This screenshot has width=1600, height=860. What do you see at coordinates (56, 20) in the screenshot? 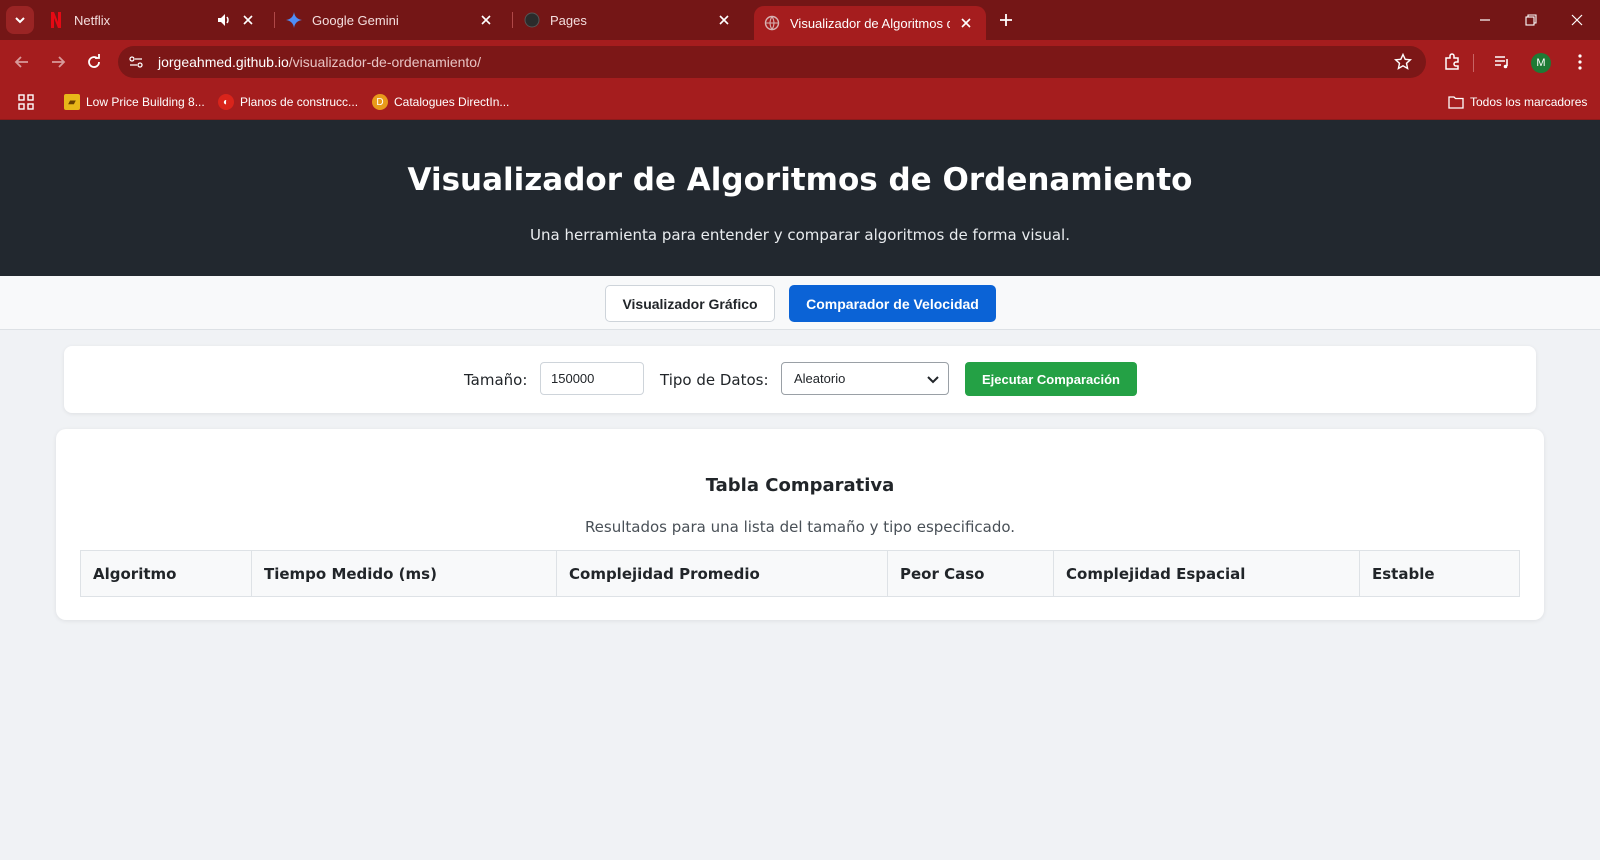
I see `netflix-icon` at bounding box center [56, 20].